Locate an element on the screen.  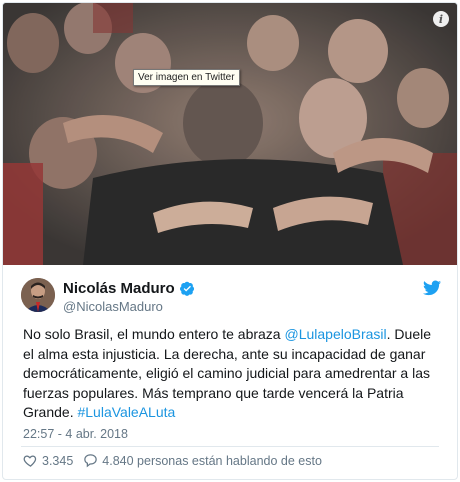
conversation-count: 4.840 personas están hablando de esto is located at coordinates (212, 460).